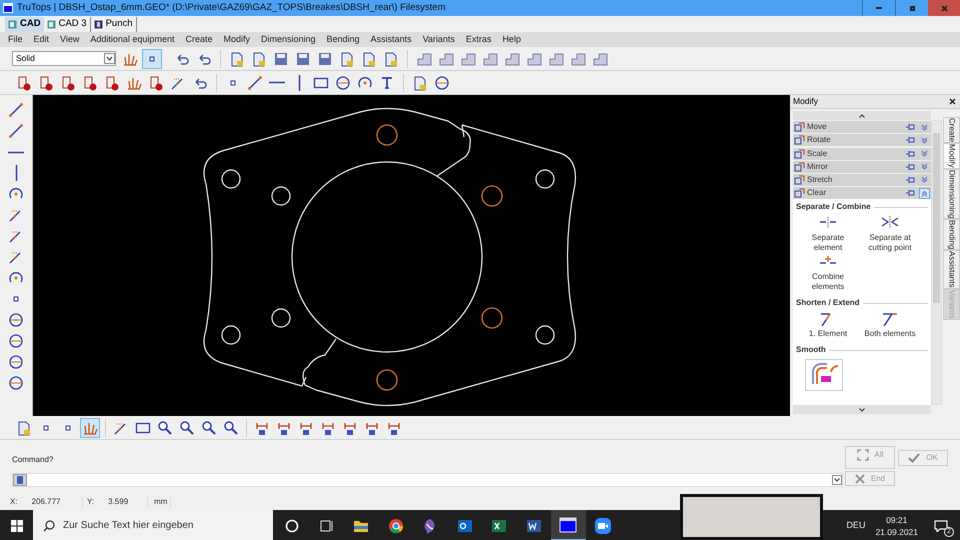  Describe the element at coordinates (862, 140) in the screenshot. I see `tool-group-header: Rotate` at that location.